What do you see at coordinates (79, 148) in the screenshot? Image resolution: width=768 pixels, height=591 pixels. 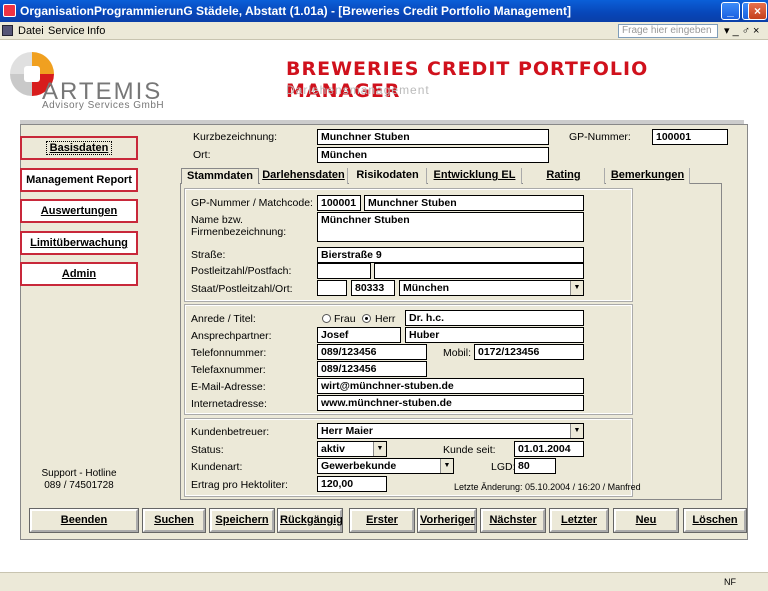 I see `nav-basisdaten-button: Basisdaten` at bounding box center [79, 148].